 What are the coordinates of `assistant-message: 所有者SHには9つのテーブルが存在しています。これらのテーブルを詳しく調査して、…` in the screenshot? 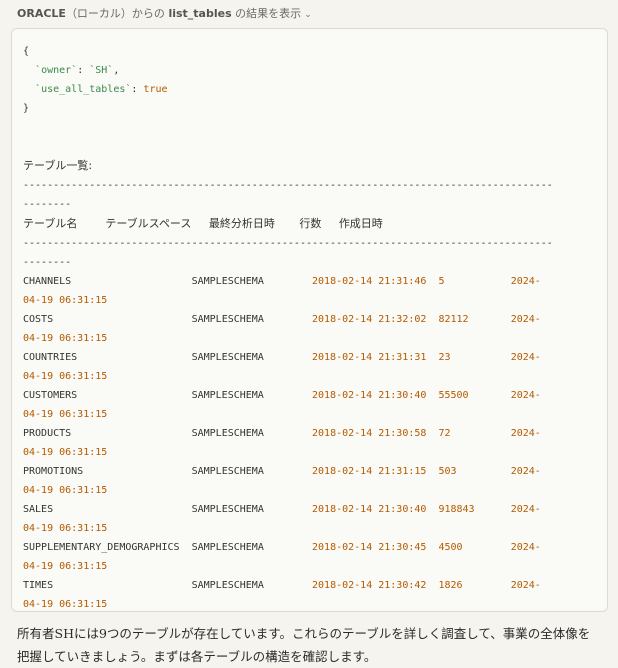 It's located at (304, 645).